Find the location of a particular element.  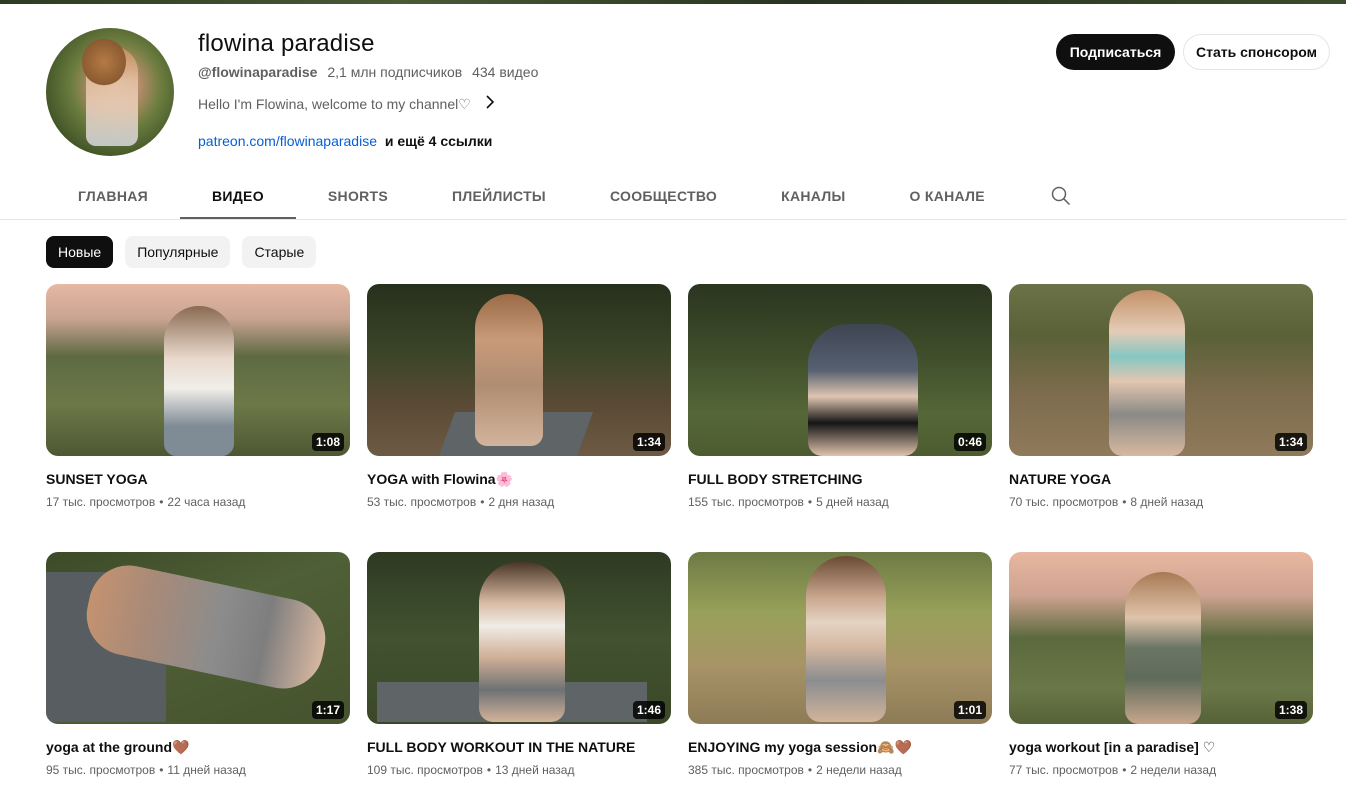

channel-banner is located at coordinates (673, 2).